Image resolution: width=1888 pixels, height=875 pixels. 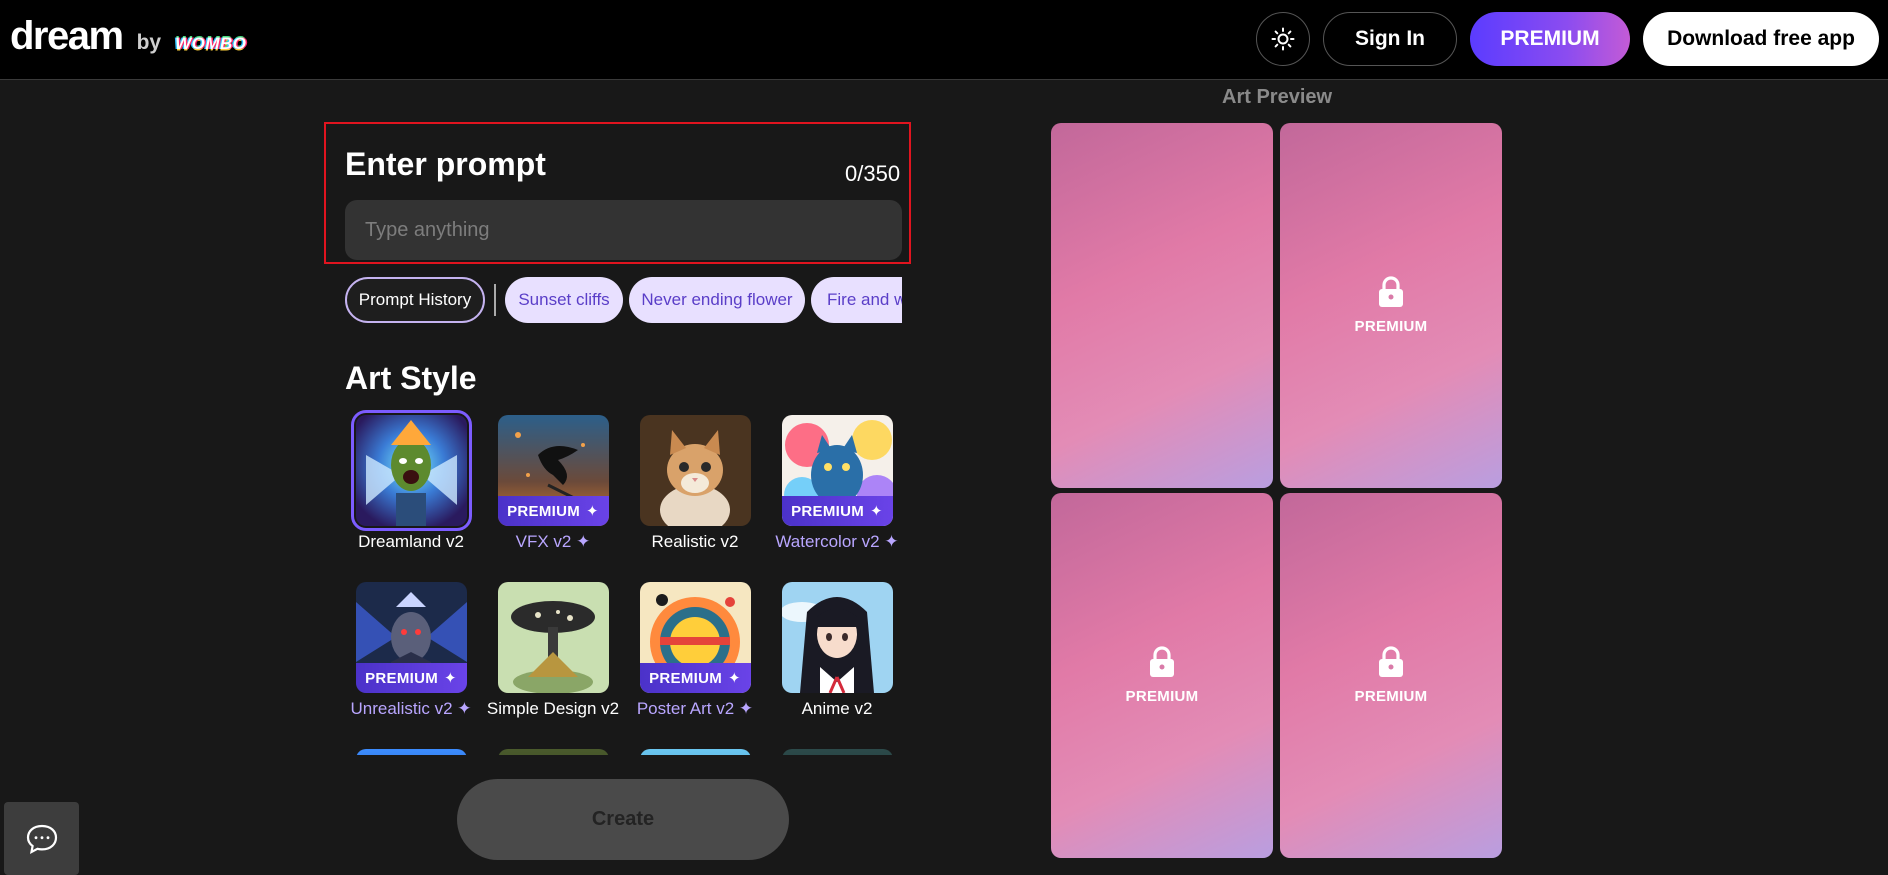 I want to click on wombo-logo: WOMBO, so click(x=211, y=43).